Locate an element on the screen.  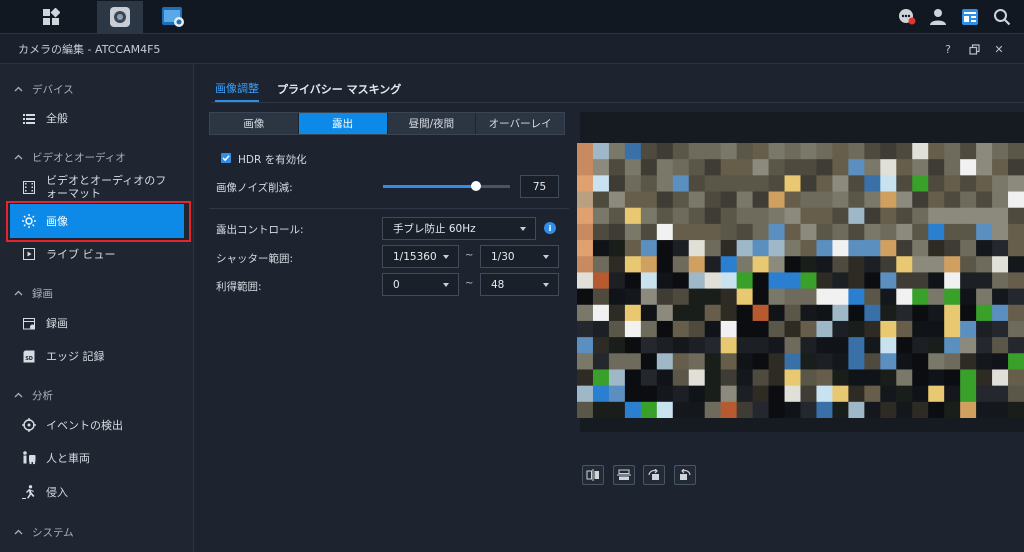
segment-overlay: オーバーレイ is located at coordinates (520, 123).